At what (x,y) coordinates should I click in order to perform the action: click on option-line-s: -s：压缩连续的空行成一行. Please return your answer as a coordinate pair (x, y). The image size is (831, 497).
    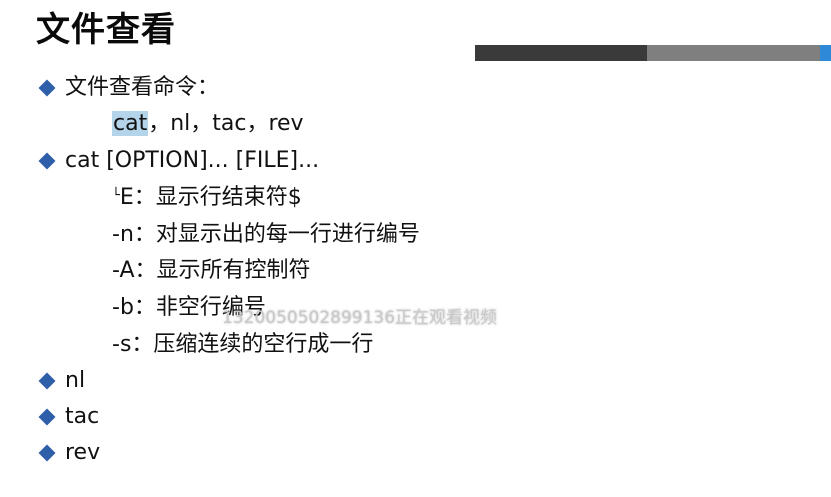
    Looking at the image, I should click on (242, 345).